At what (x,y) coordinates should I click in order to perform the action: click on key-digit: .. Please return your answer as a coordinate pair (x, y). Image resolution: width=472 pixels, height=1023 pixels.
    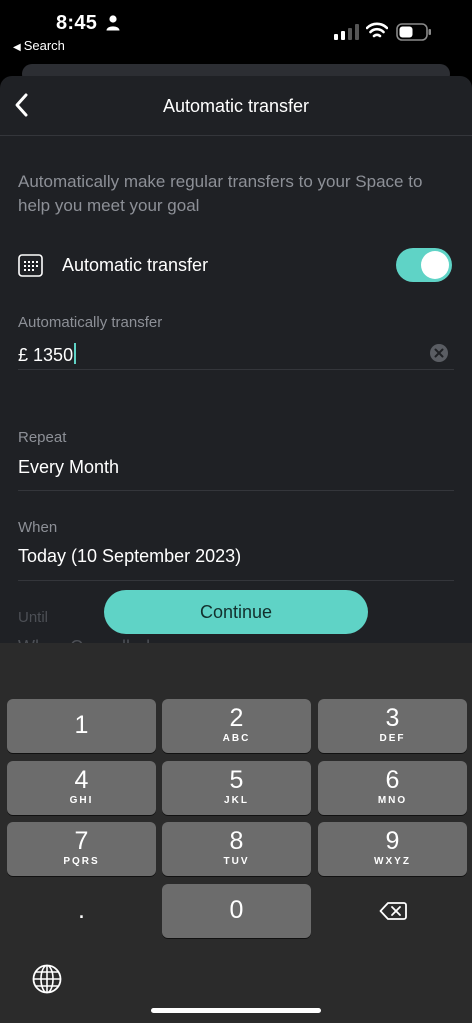
    Looking at the image, I should click on (81, 910).